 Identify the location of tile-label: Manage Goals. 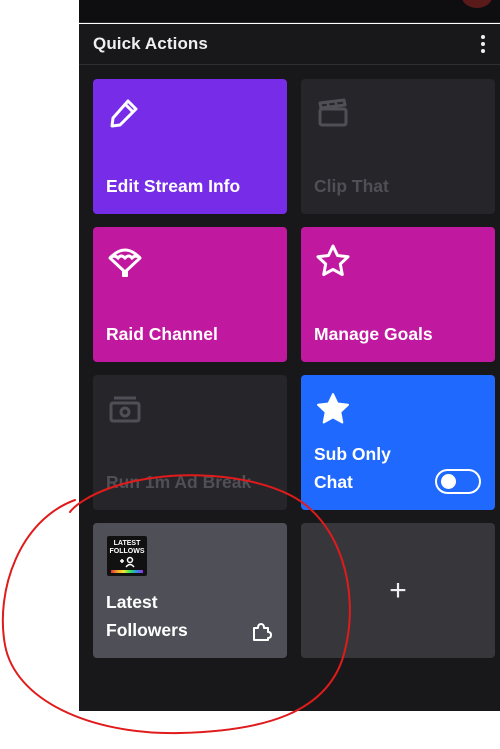
(373, 334).